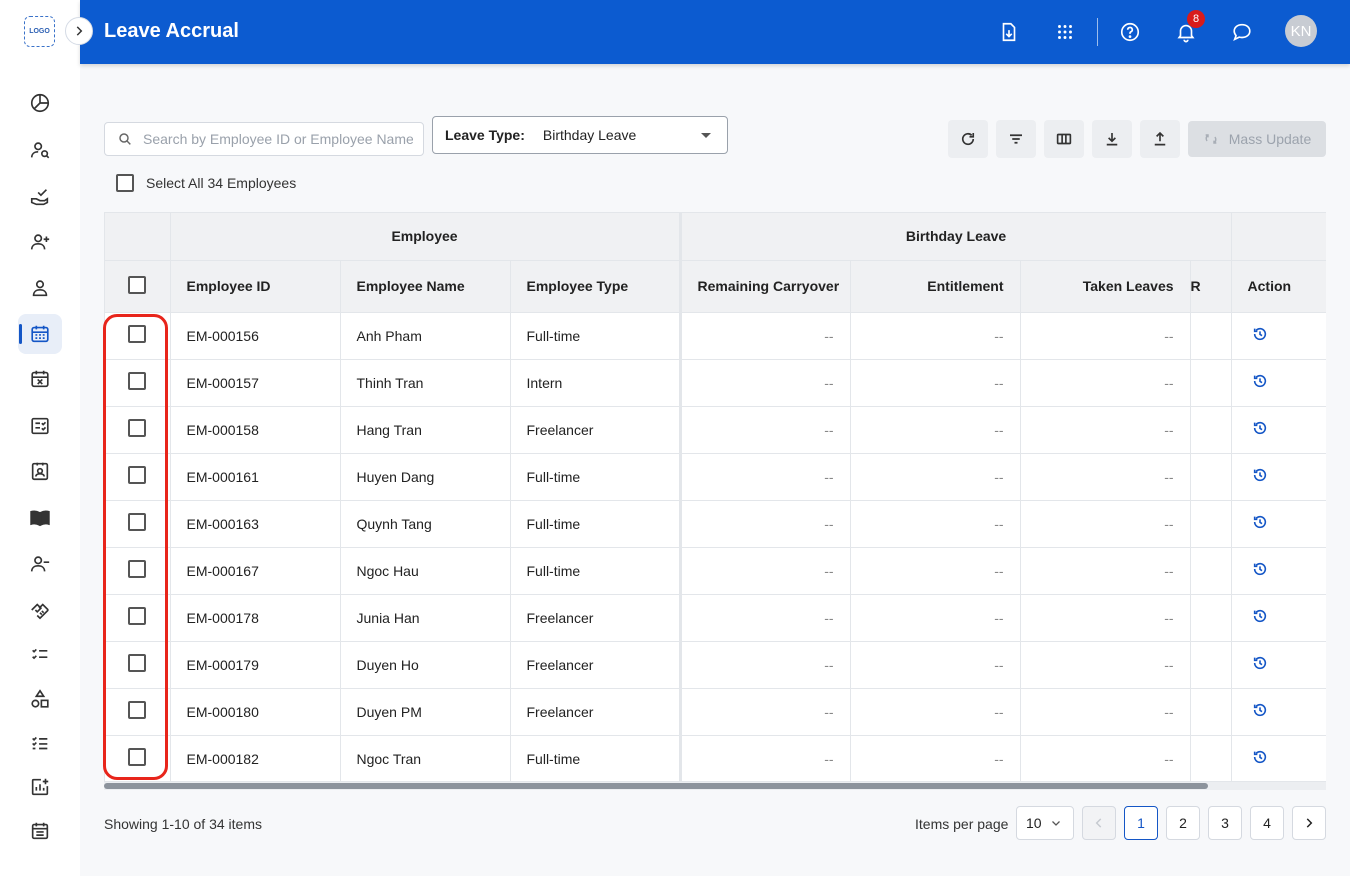 This screenshot has height=876, width=1350. Describe the element at coordinates (1270, 139) in the screenshot. I see `mass-update-label: Mass Update` at that location.